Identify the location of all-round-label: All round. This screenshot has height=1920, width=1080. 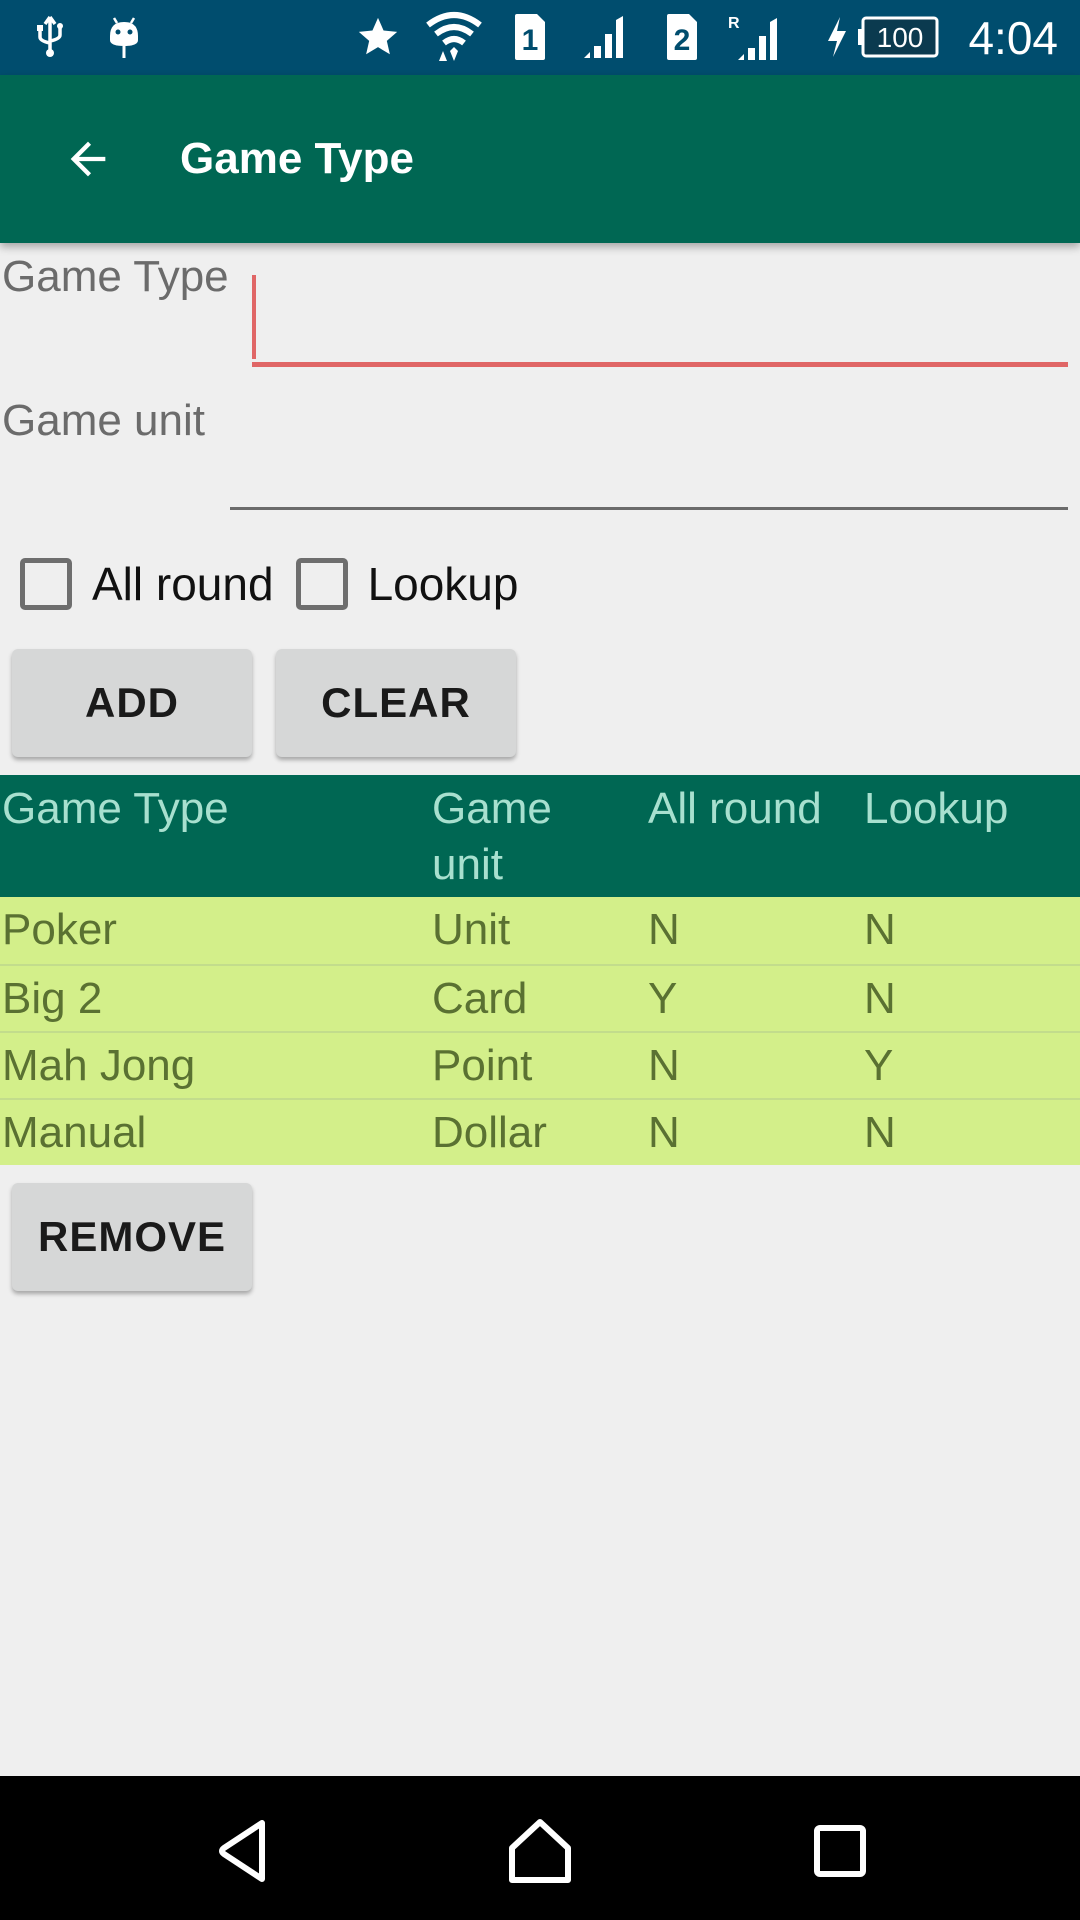
(183, 584).